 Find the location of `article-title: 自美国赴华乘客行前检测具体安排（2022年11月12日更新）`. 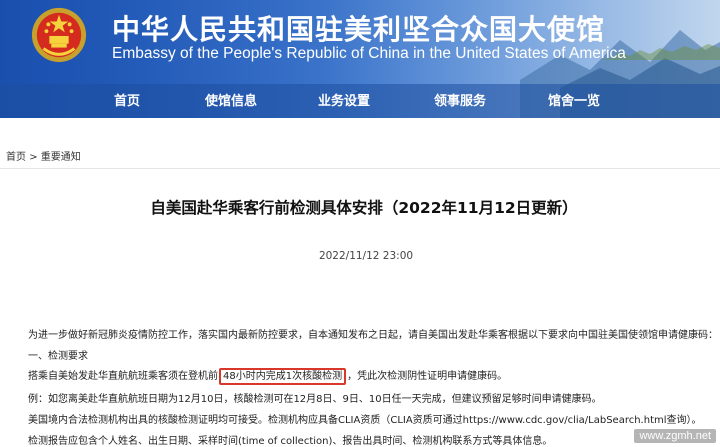

article-title: 自美国赴华乘客行前检测具体安排（2022年11月12日更新） is located at coordinates (364, 208).